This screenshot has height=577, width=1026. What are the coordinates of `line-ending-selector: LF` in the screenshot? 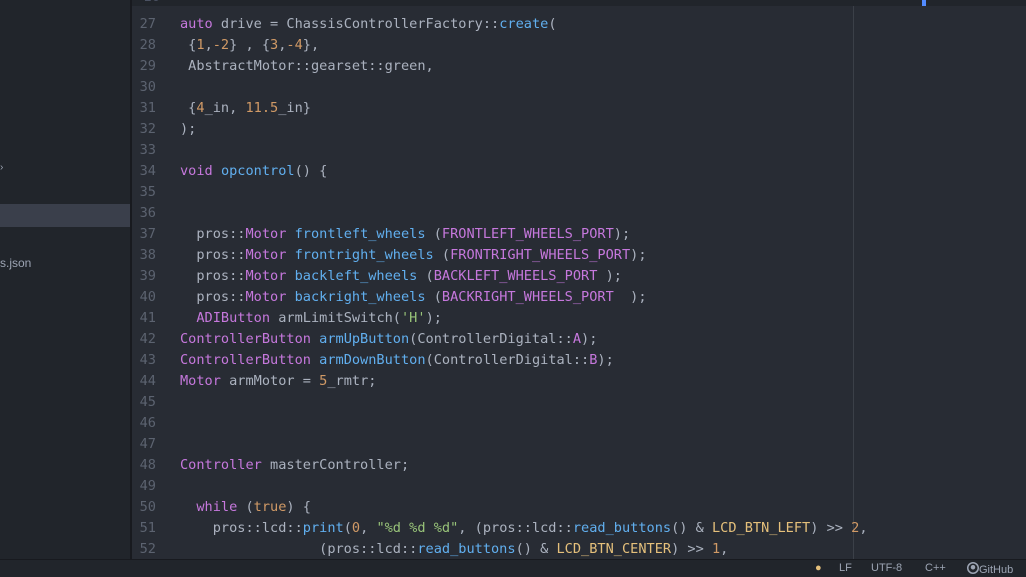 It's located at (845, 568).